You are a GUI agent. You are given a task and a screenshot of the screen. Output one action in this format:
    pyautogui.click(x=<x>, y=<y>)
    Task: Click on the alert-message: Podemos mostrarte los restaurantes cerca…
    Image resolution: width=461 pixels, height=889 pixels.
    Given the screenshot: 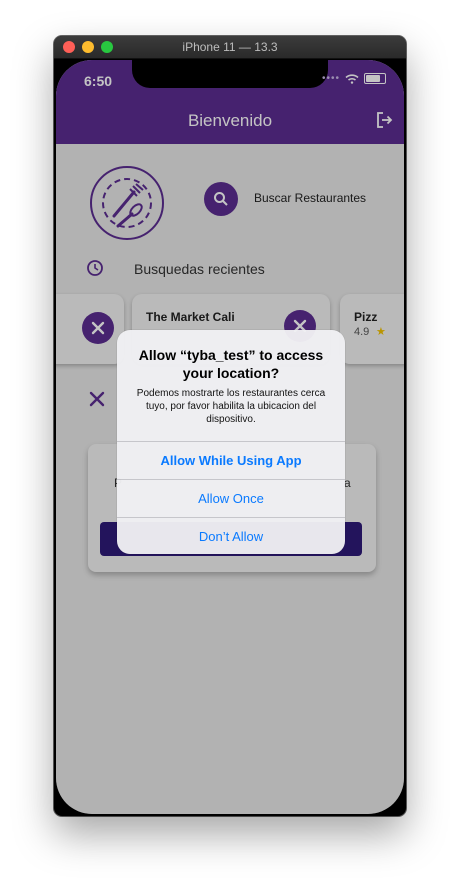 What is the action you would take?
    pyautogui.click(x=231, y=406)
    